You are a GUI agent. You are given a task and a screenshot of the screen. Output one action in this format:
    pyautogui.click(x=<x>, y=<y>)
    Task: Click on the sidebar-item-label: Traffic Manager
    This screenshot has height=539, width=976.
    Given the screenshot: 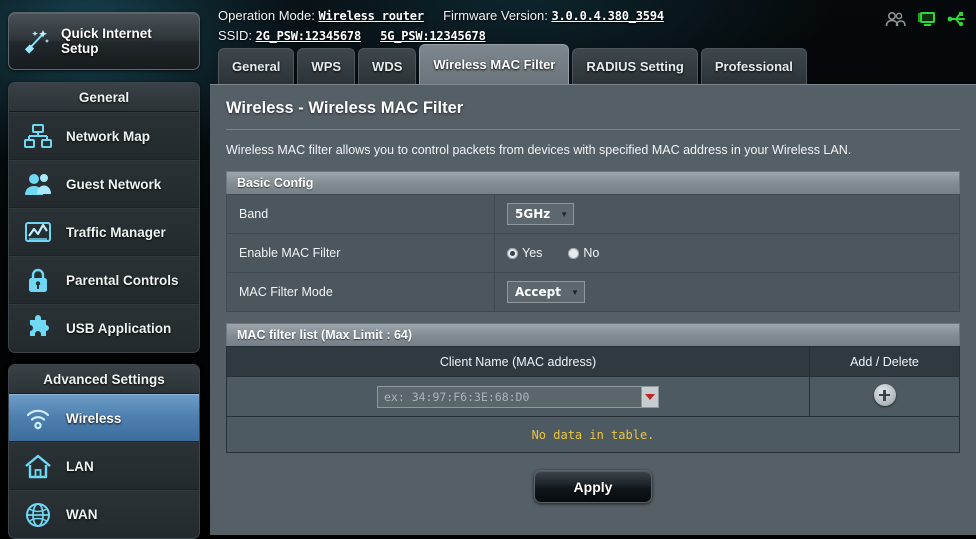 What is the action you would take?
    pyautogui.click(x=116, y=232)
    